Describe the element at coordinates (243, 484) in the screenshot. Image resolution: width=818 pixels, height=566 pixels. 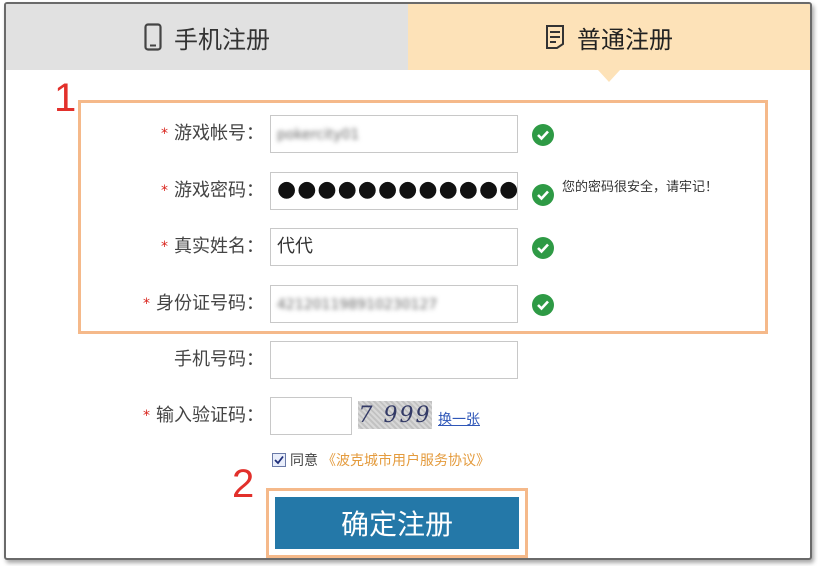
I see `annotation-marker-2: 2` at that location.